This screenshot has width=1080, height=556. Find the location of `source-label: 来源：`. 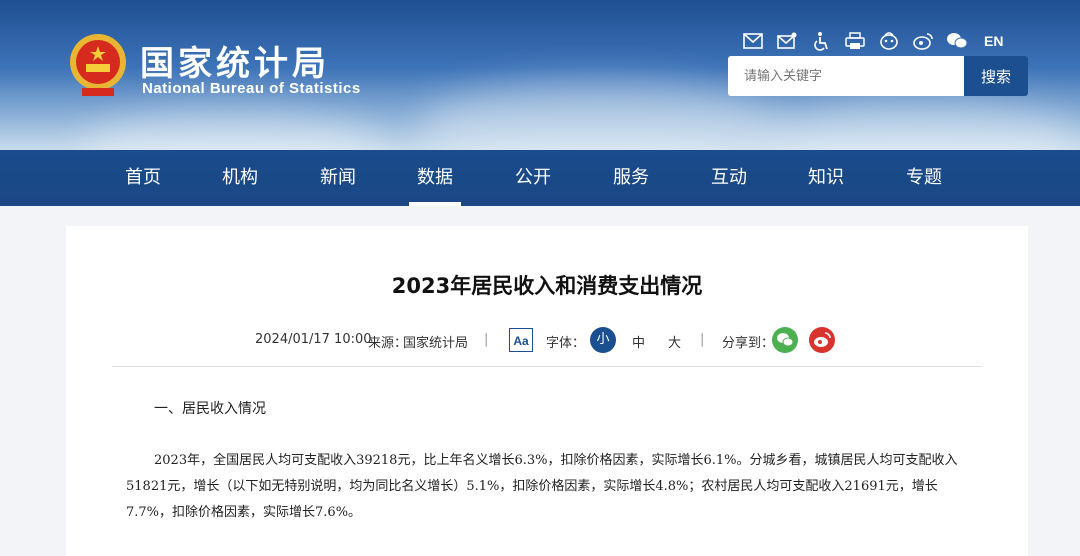

source-label: 来源： is located at coordinates (388, 343).